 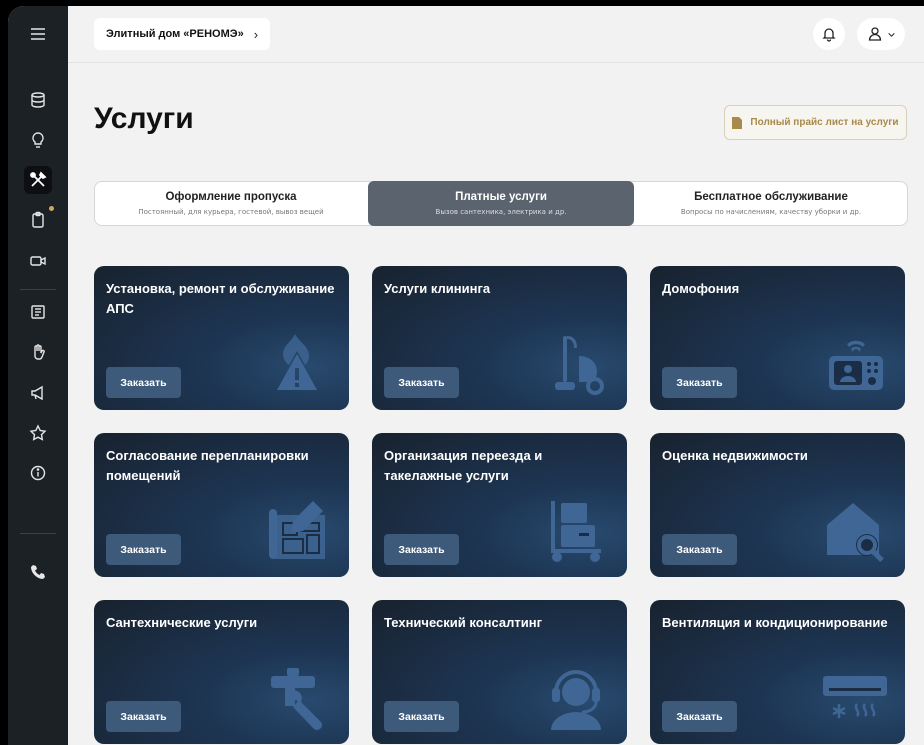 I want to click on info-icon, so click(x=38, y=473).